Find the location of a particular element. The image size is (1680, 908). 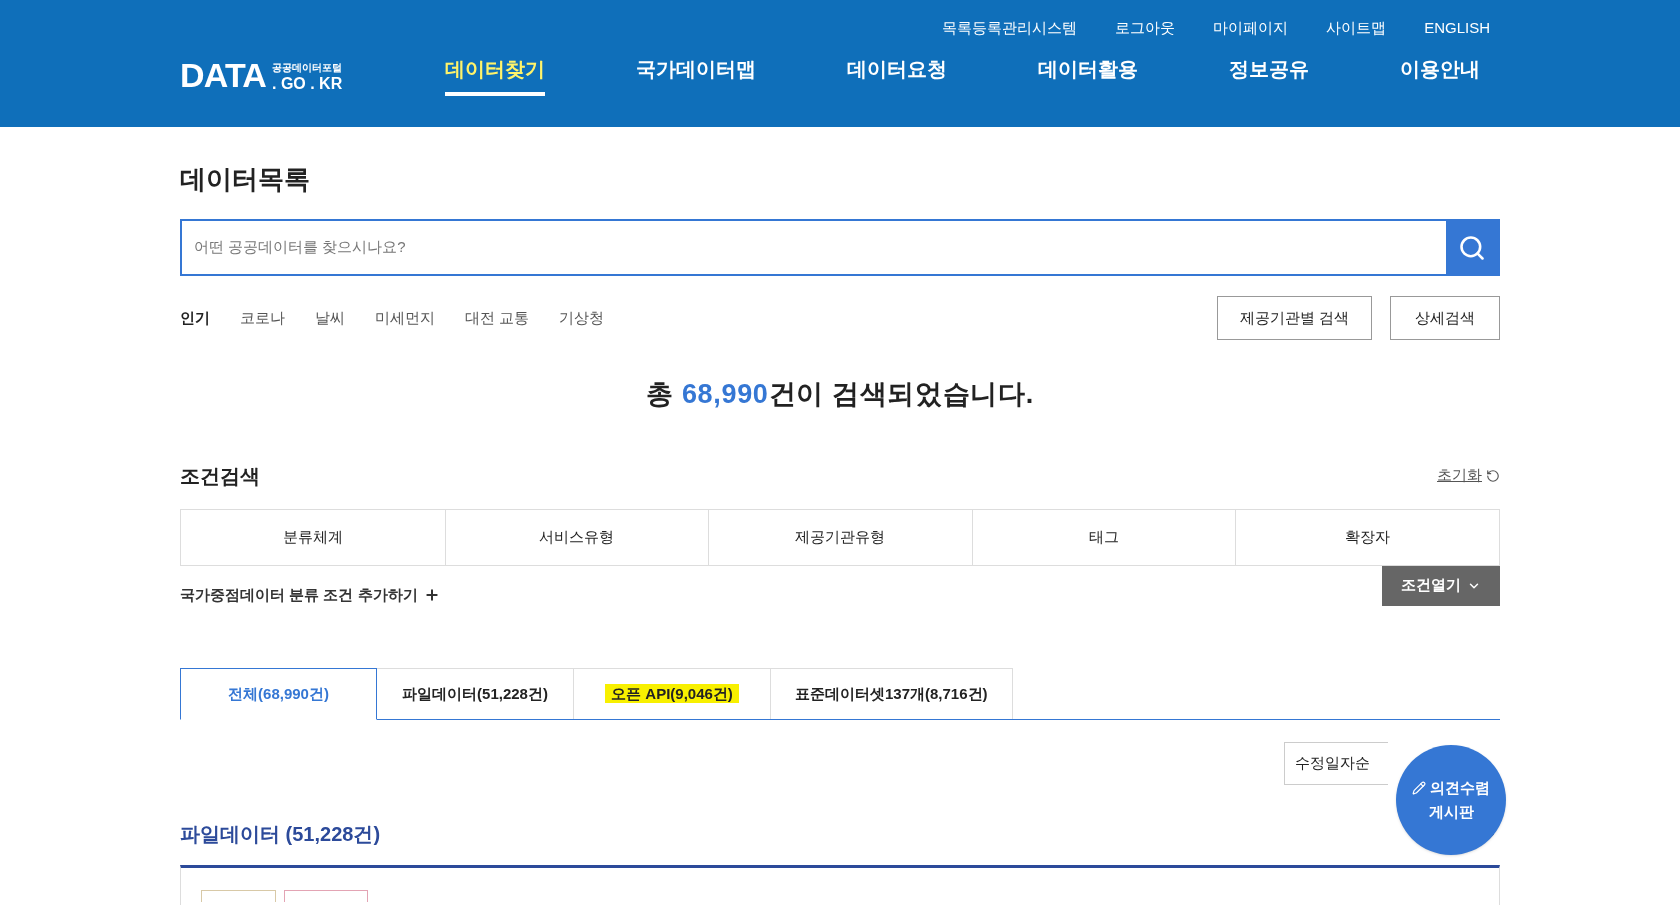

result-tab: 파일데이터(51,228건) is located at coordinates (475, 693).